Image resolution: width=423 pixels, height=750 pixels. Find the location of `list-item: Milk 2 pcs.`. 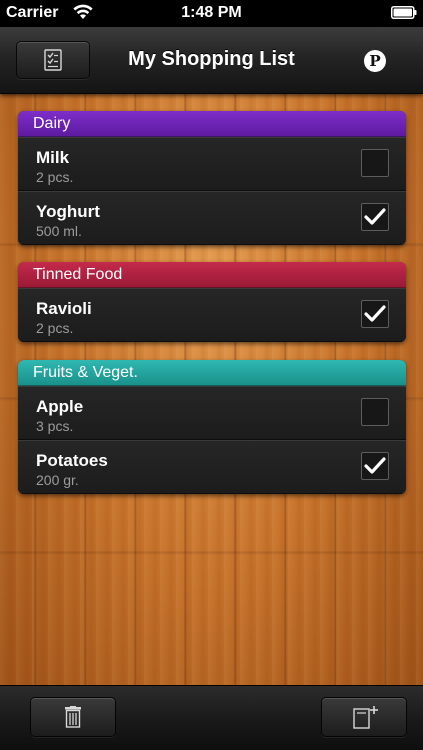

list-item: Milk 2 pcs. is located at coordinates (212, 164).